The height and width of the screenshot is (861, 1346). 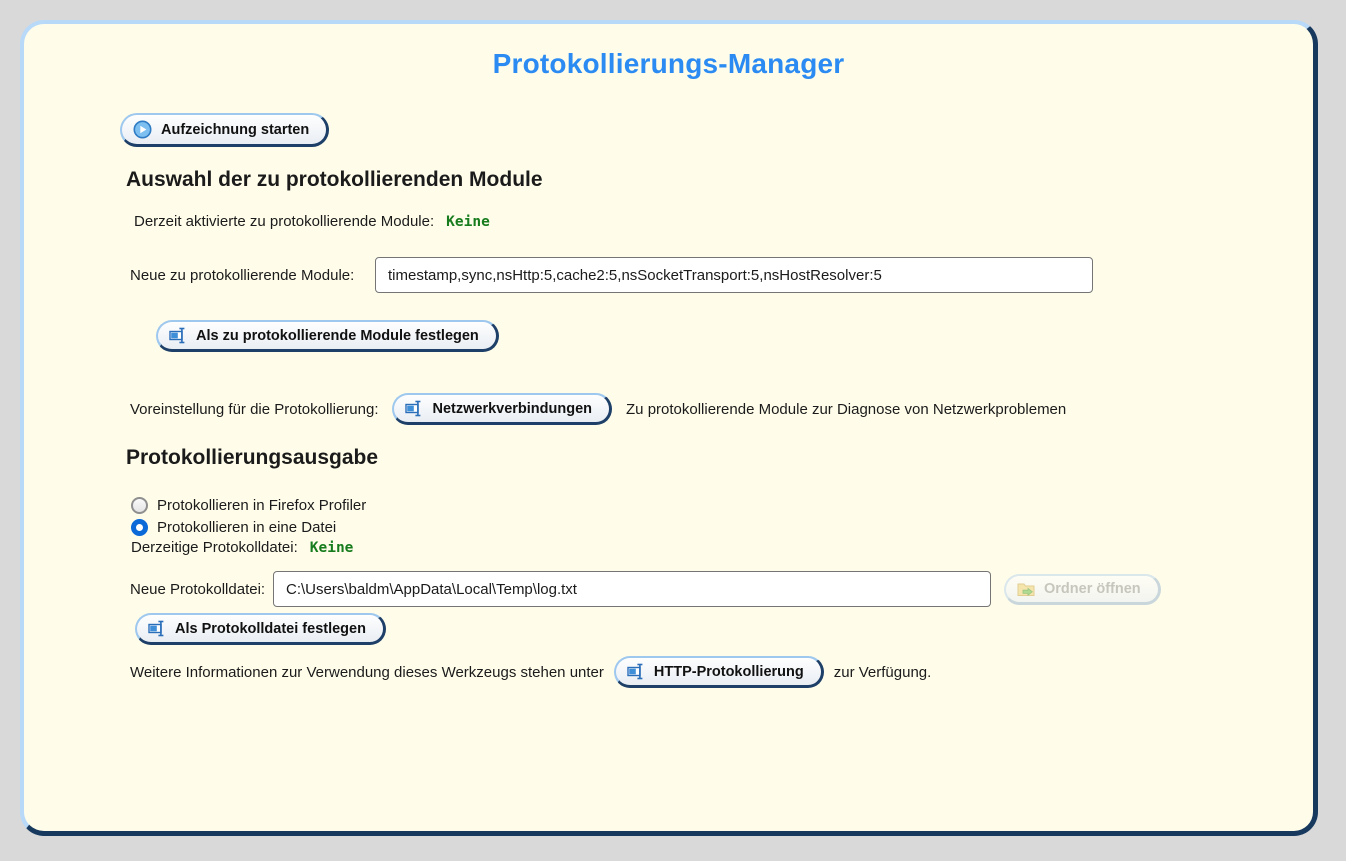 What do you see at coordinates (331, 548) in the screenshot?
I see `current-logfile-value: Keine` at bounding box center [331, 548].